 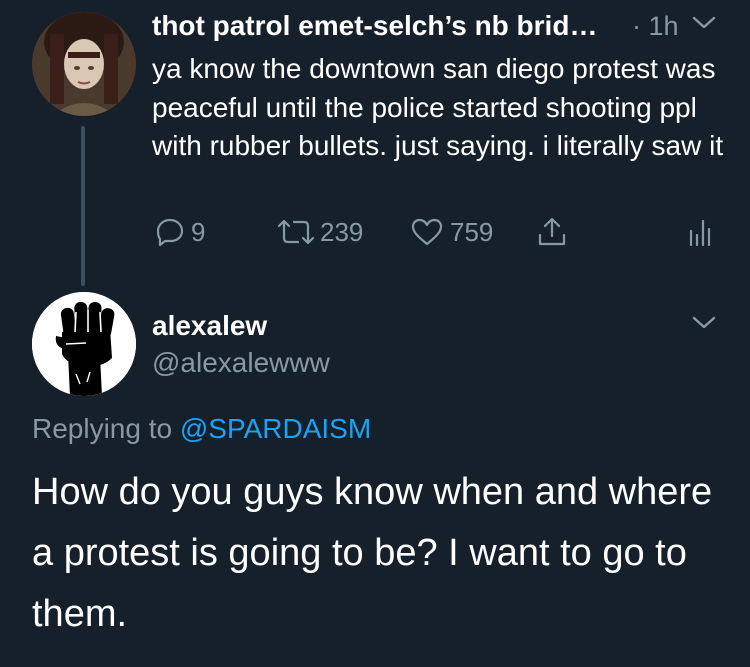 What do you see at coordinates (83, 206) in the screenshot?
I see `thread-connector-line` at bounding box center [83, 206].